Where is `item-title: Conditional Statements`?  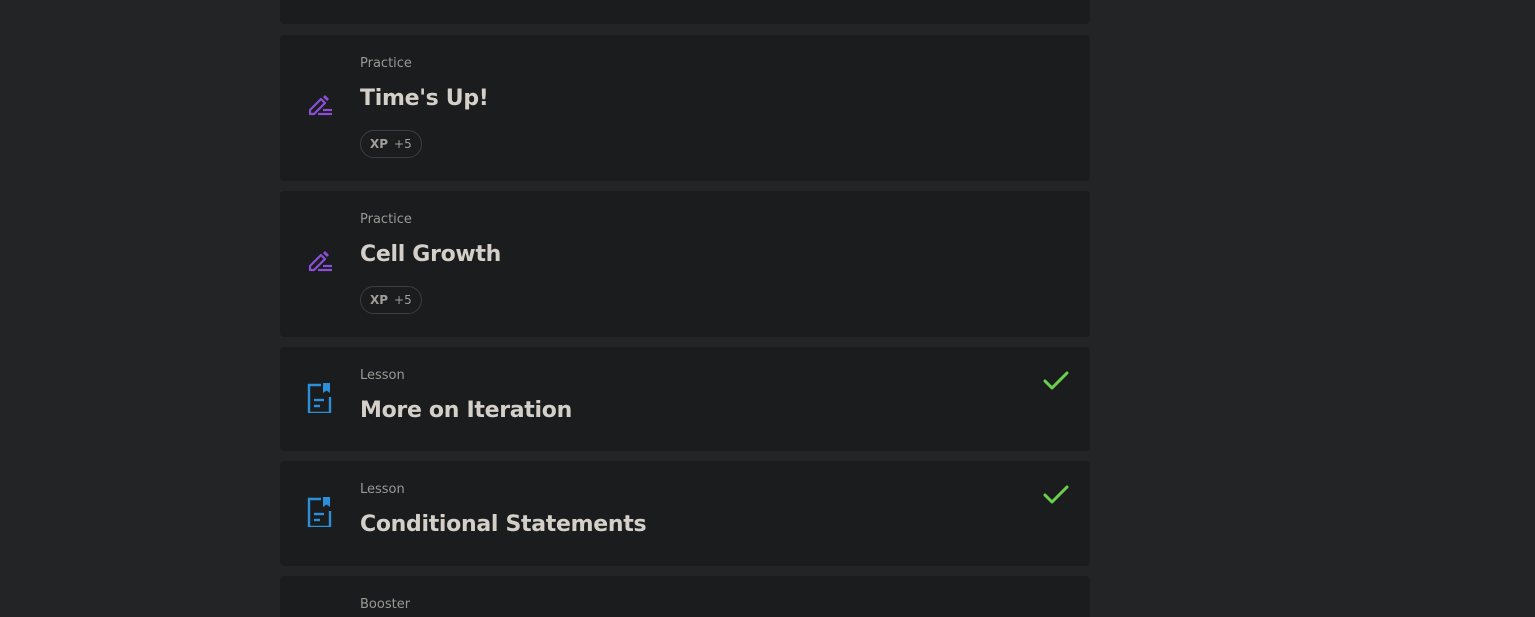
item-title: Conditional Statements is located at coordinates (503, 524).